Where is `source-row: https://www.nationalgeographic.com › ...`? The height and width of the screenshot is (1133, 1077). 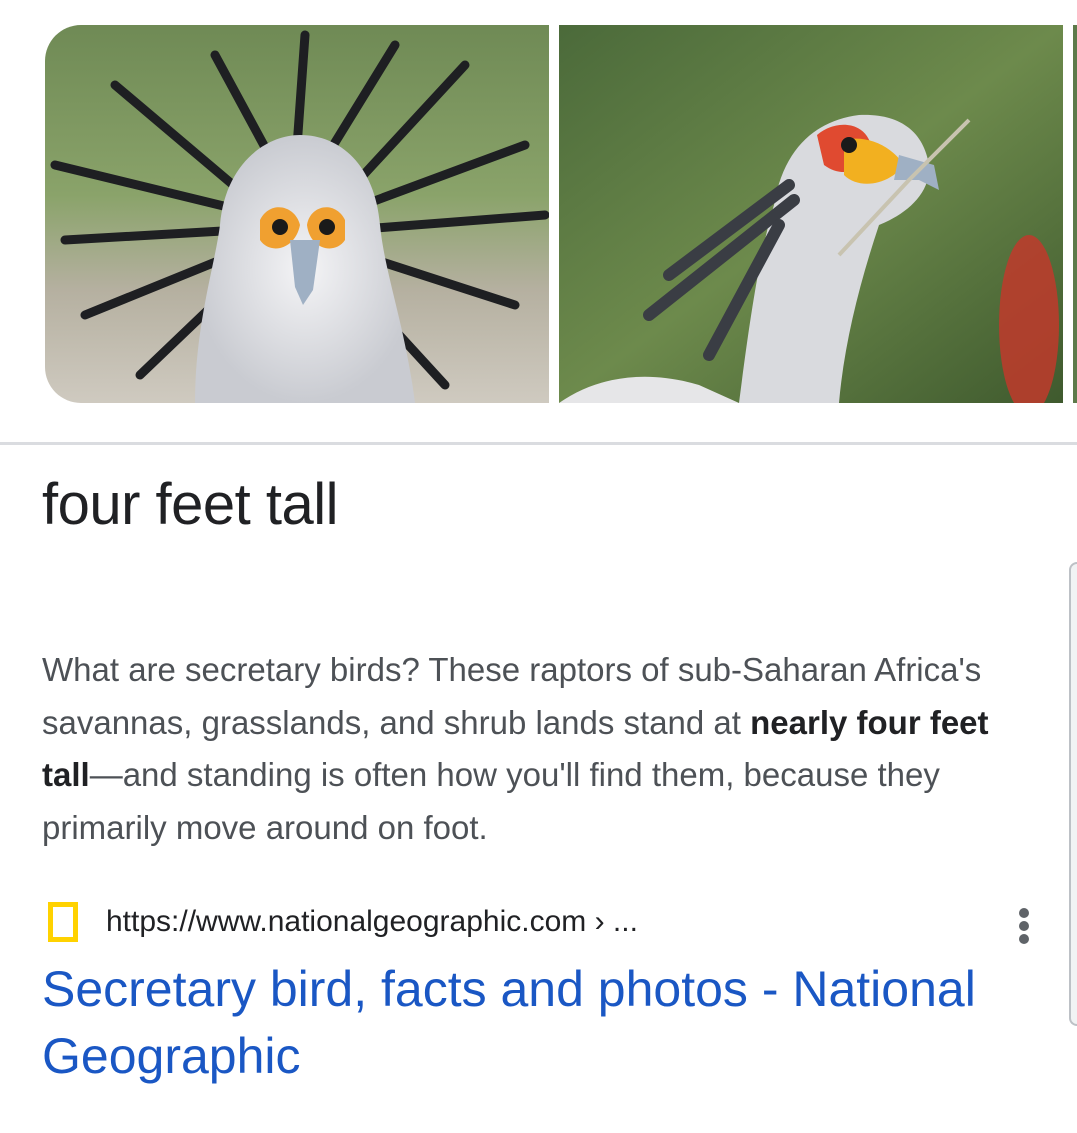
source-row: https://www.nationalgeographic.com › ... is located at coordinates (542, 922).